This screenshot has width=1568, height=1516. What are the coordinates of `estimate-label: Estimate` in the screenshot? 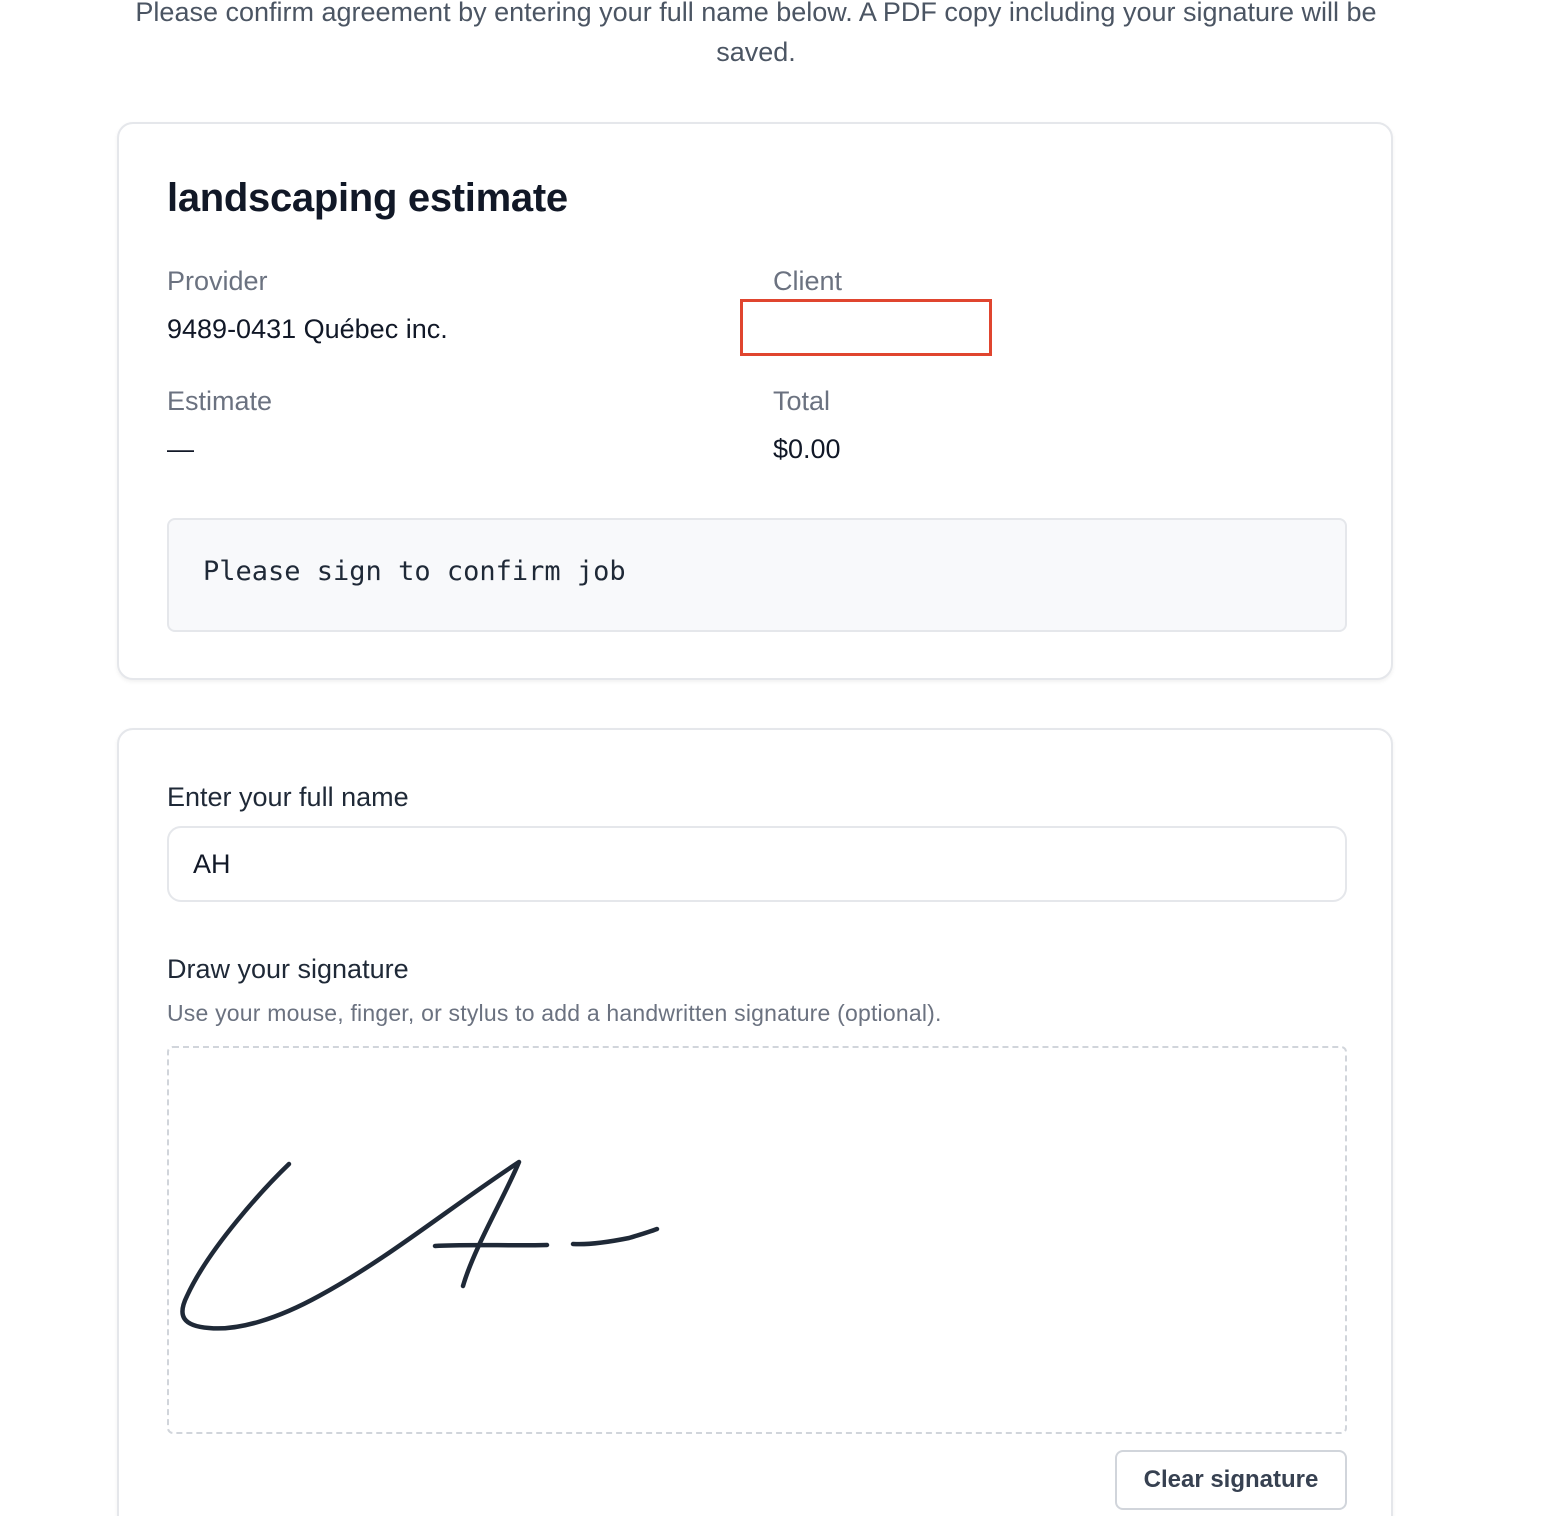 It's located at (220, 401).